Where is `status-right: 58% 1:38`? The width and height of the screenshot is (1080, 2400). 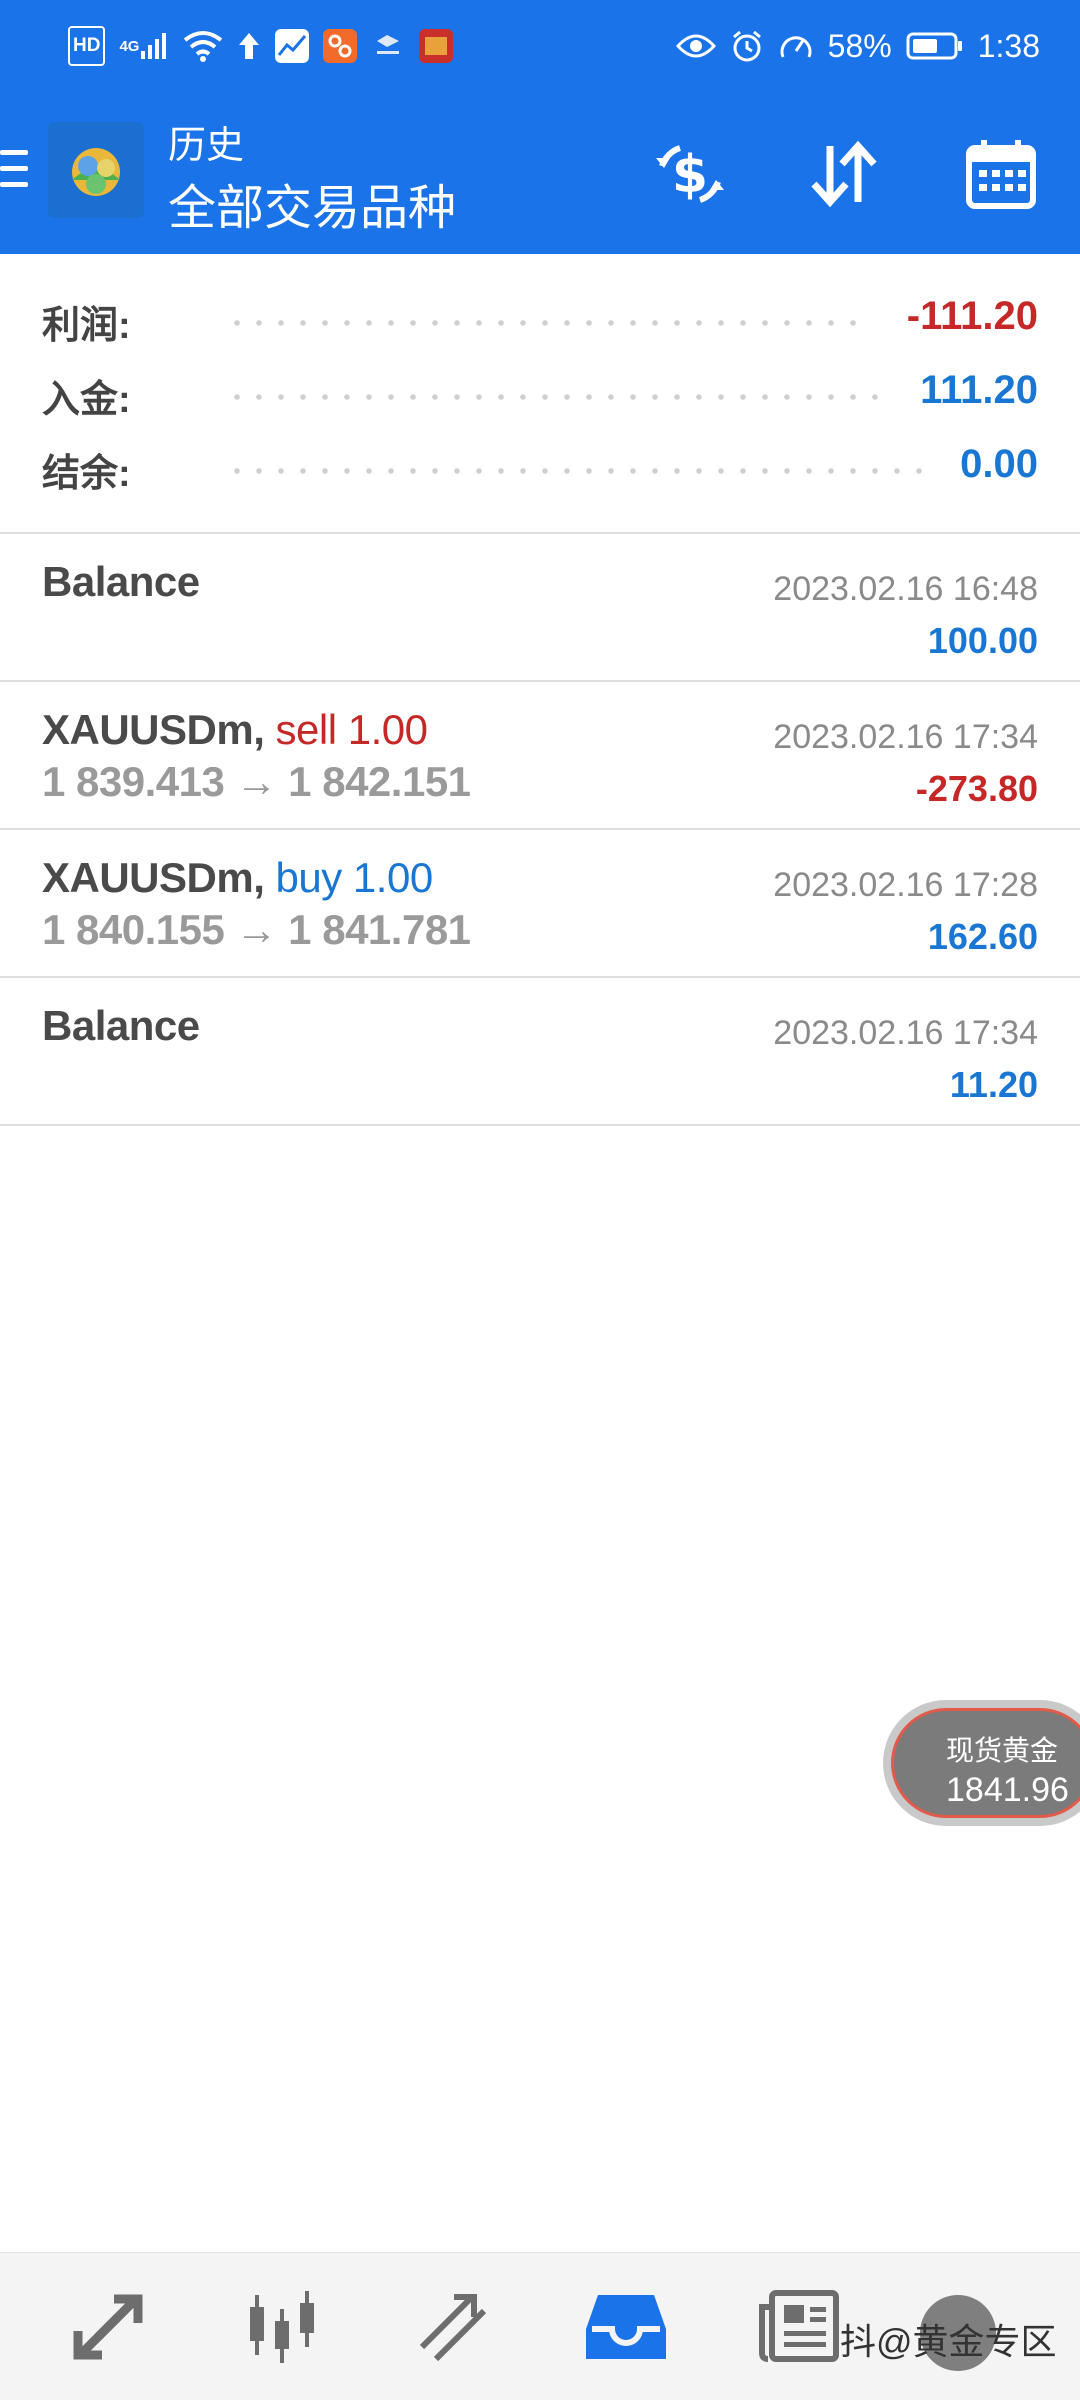
status-right: 58% 1:38 is located at coordinates (857, 46).